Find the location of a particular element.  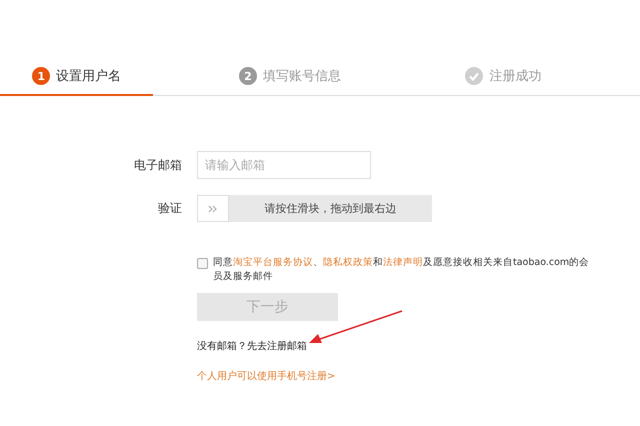

phone-register-link: 个人用户可以使用手机号注册> is located at coordinates (266, 376).